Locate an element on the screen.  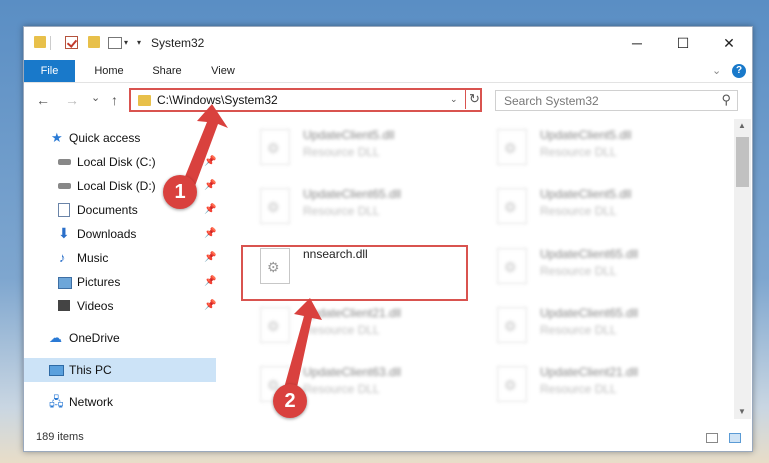
window-title: System32 is located at coordinates (178, 43).